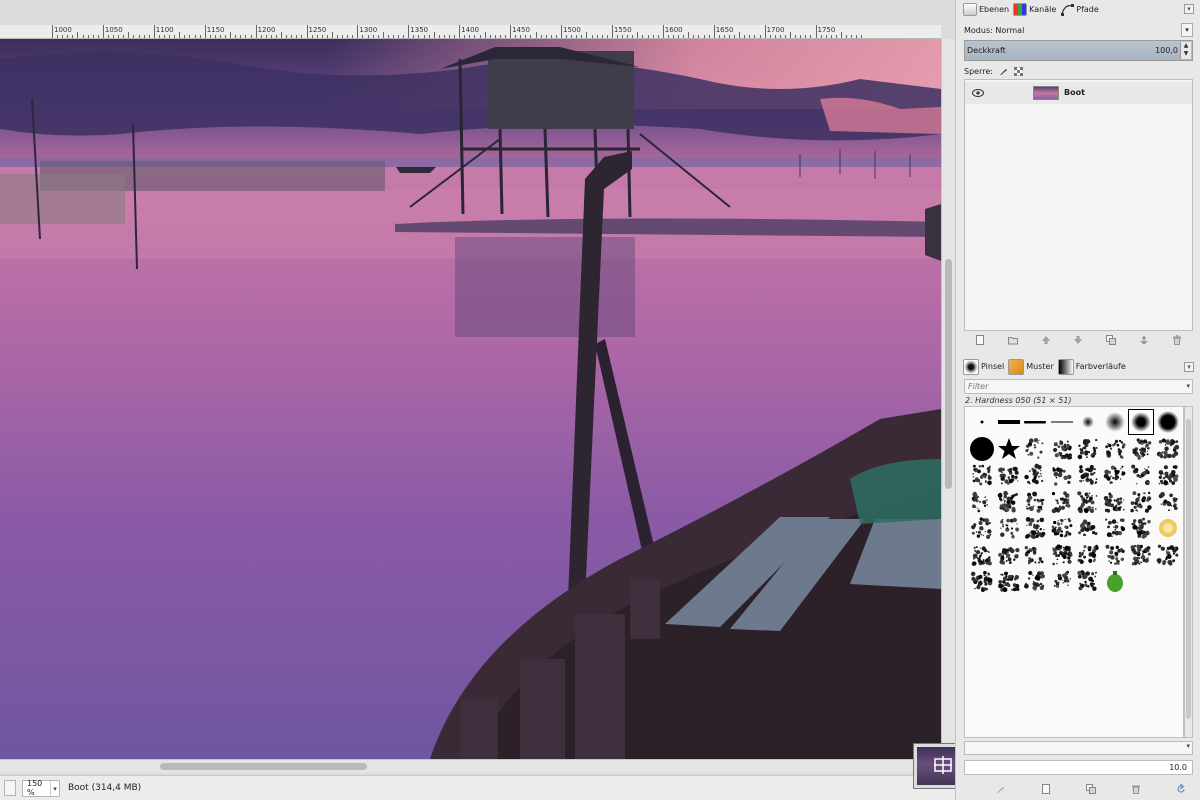 Image resolution: width=1200 pixels, height=800 pixels. I want to click on anchor-icon, so click(1144, 340).